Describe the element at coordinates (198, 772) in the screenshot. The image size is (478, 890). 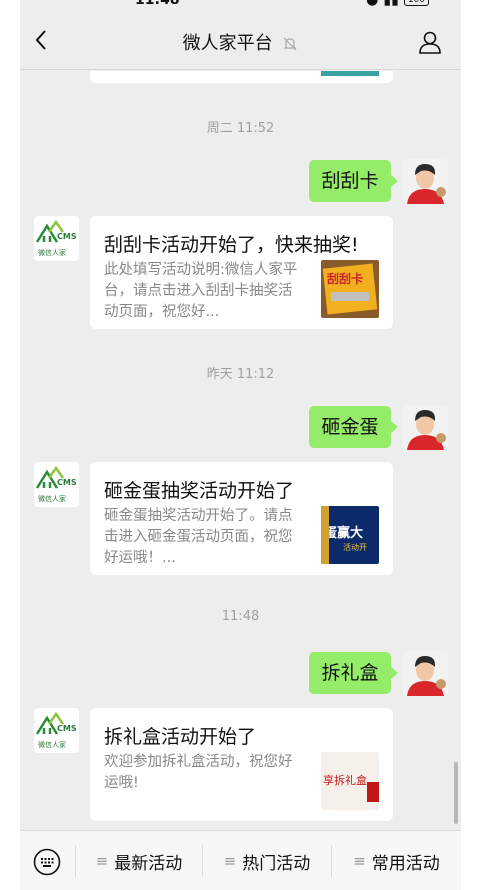
I see `card-description: 欢迎参加拆礼盒活动，祝您好运哦!` at that location.